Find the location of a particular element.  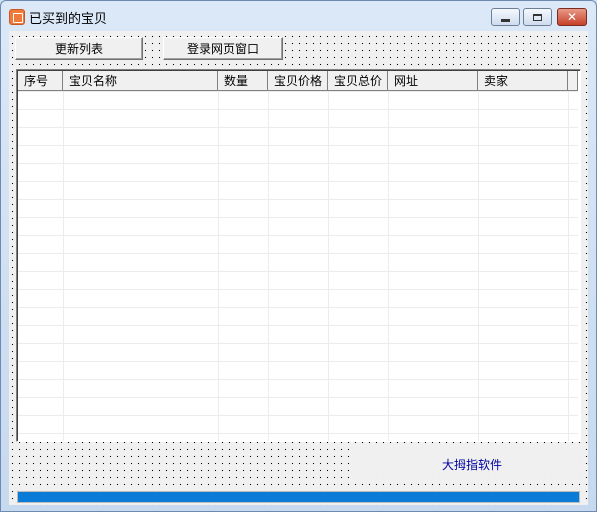

column-header-item-name: 宝贝名称 is located at coordinates (140, 81).